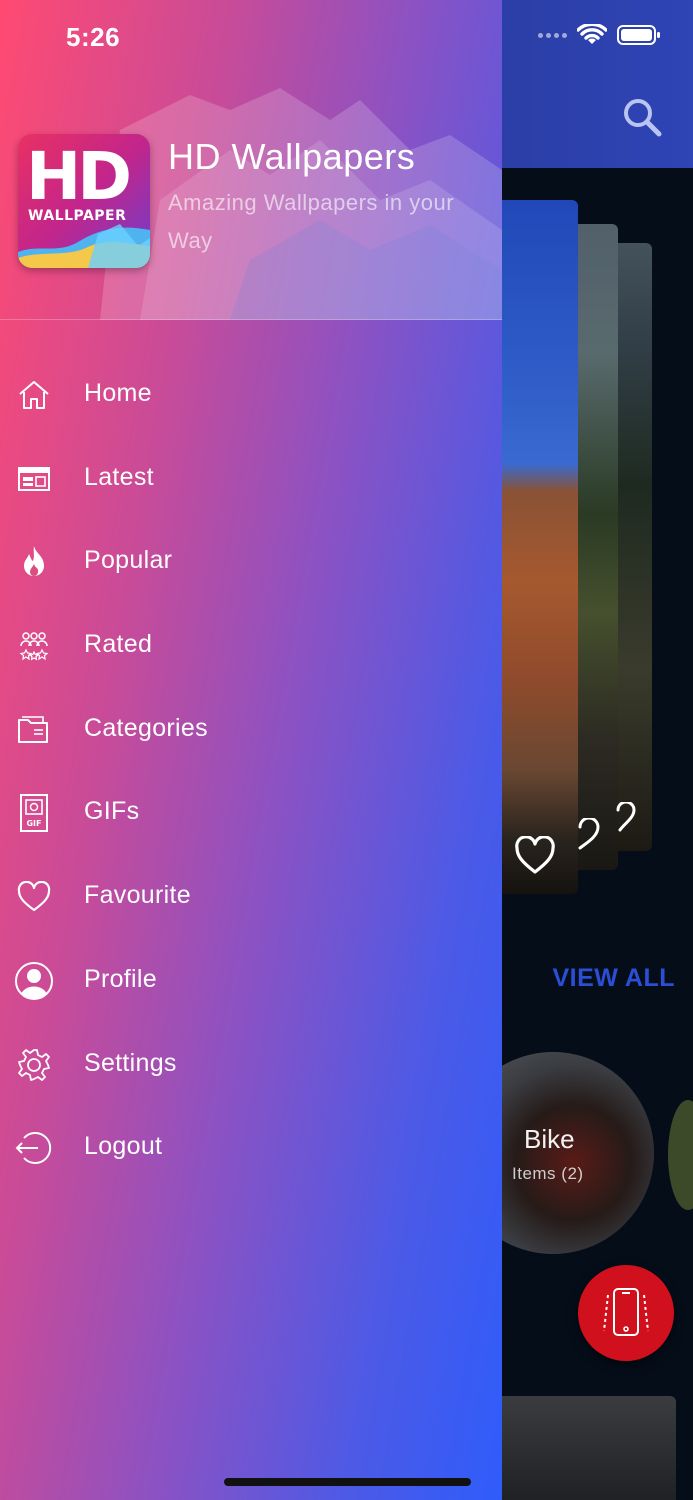 The height and width of the screenshot is (1500, 693). I want to click on menu-item-settings: Settings, so click(251, 1065).